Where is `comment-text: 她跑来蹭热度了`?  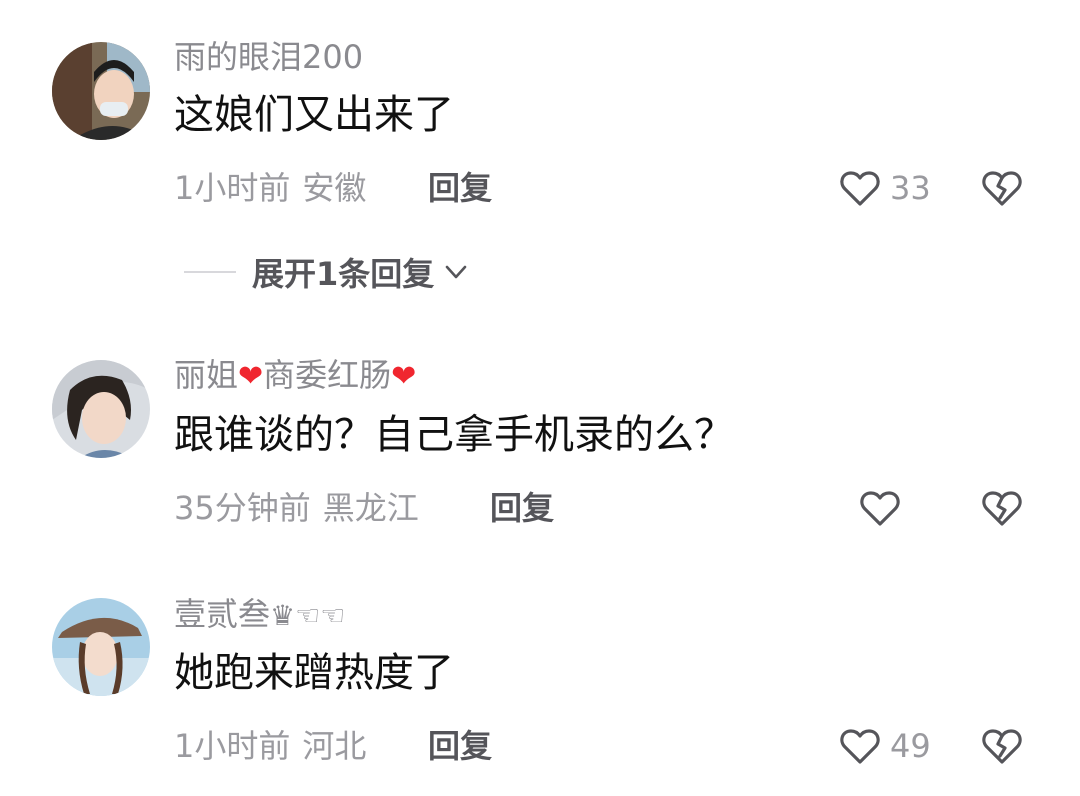
comment-text: 她跑来蹭热度了 is located at coordinates (314, 673).